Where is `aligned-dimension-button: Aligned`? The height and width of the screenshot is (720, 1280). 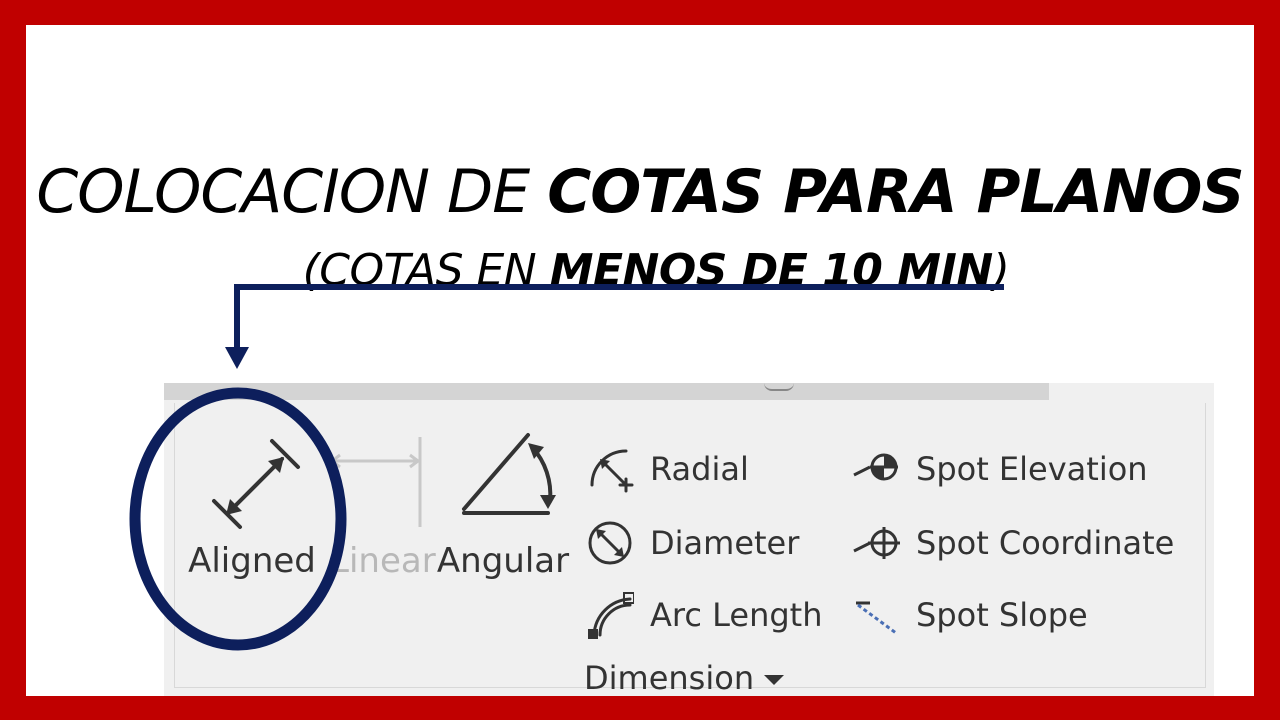 aligned-dimension-button: Aligned is located at coordinates (252, 503).